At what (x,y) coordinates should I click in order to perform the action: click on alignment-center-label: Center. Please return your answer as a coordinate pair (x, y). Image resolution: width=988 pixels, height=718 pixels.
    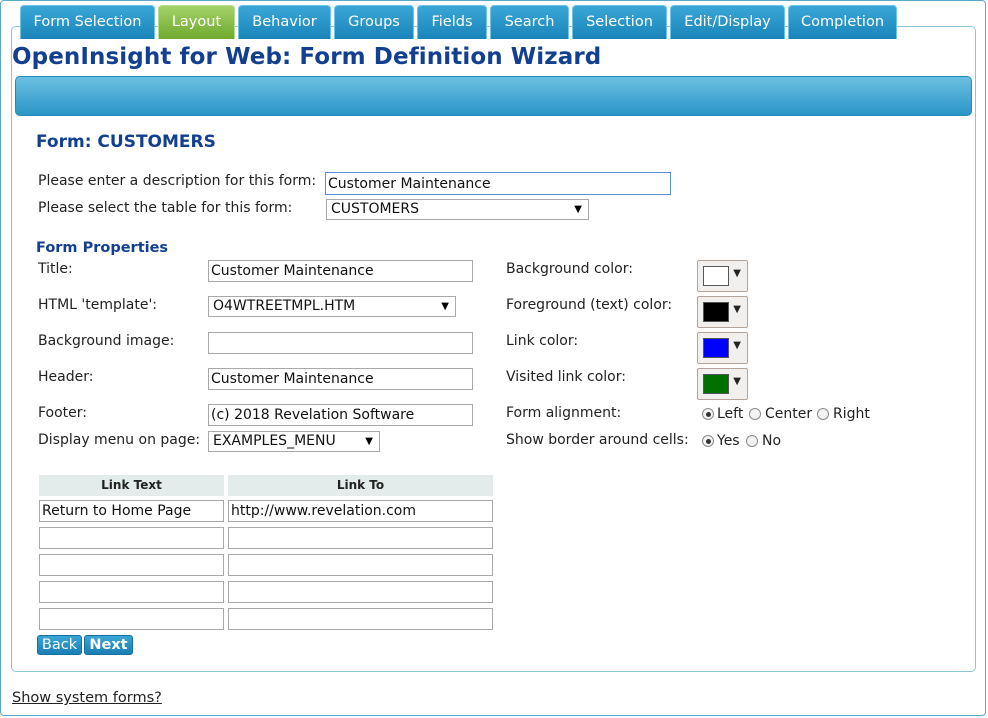
    Looking at the image, I should click on (789, 414).